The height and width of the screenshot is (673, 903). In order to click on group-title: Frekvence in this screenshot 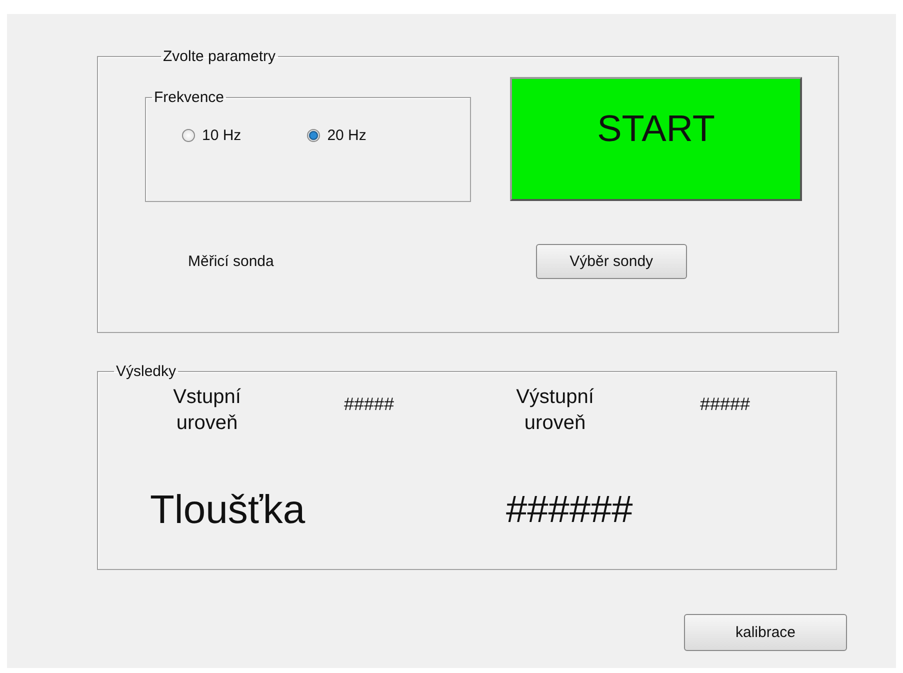, I will do `click(189, 97)`.